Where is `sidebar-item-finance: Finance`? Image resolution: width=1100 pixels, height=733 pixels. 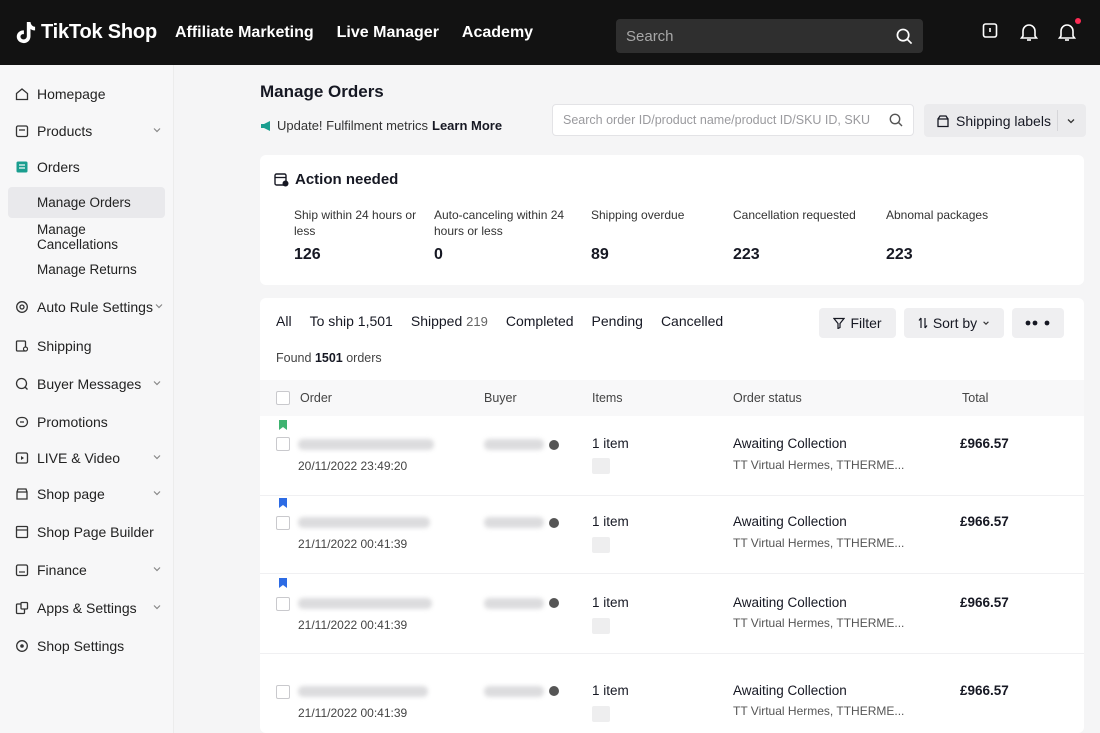
sidebar-item-finance: Finance is located at coordinates (87, 570).